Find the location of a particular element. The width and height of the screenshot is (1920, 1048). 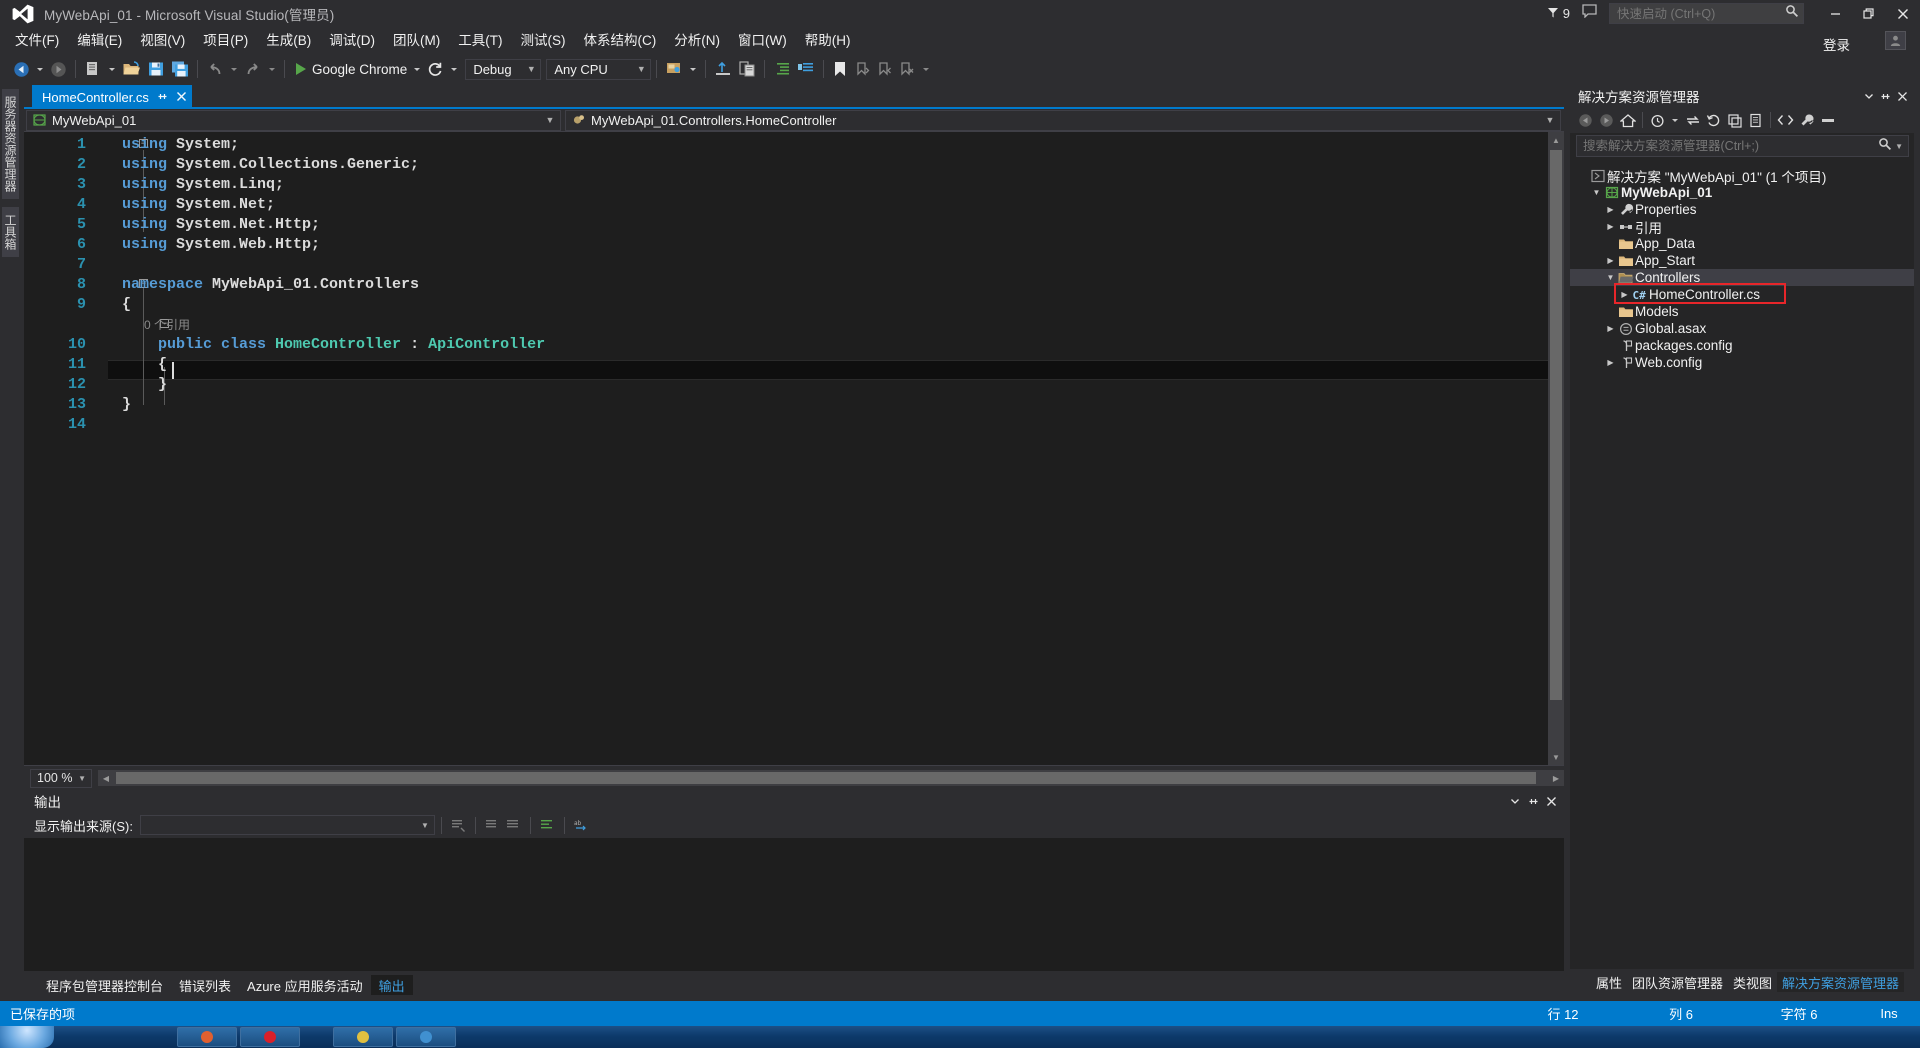

tree-item-mywebapi_011: 解决方案 "MyWebApi_01" (1 个项目) is located at coordinates (1742, 176).